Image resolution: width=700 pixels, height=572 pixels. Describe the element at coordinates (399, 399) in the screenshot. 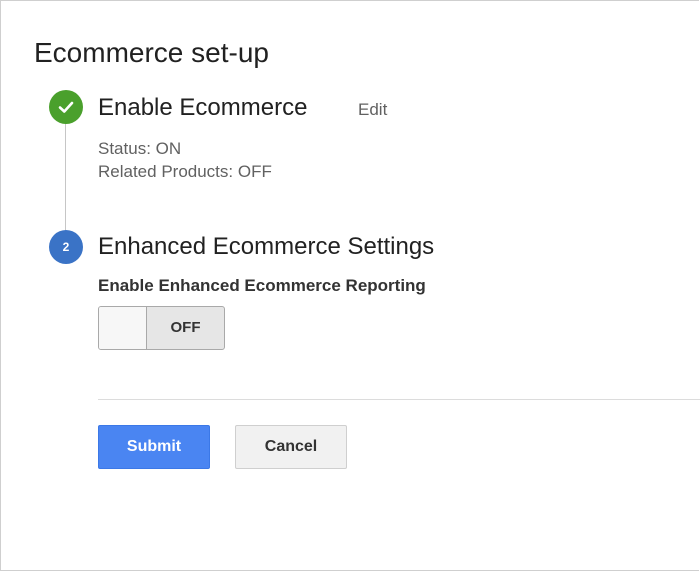

I see `section-divider` at that location.